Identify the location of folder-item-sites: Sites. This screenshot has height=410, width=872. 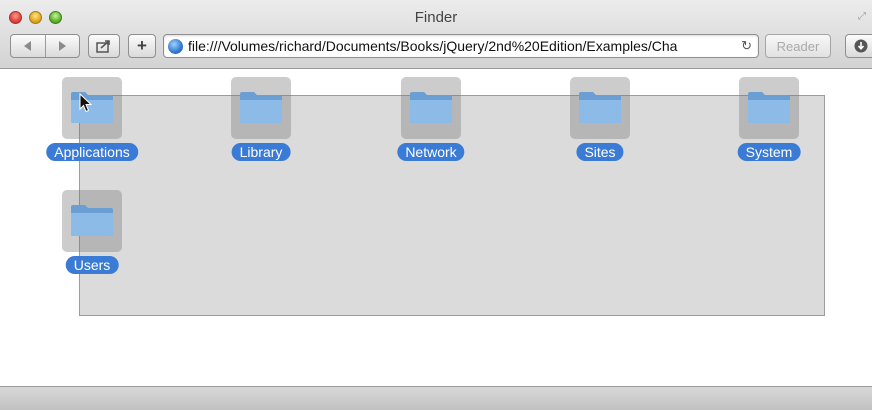
(600, 119).